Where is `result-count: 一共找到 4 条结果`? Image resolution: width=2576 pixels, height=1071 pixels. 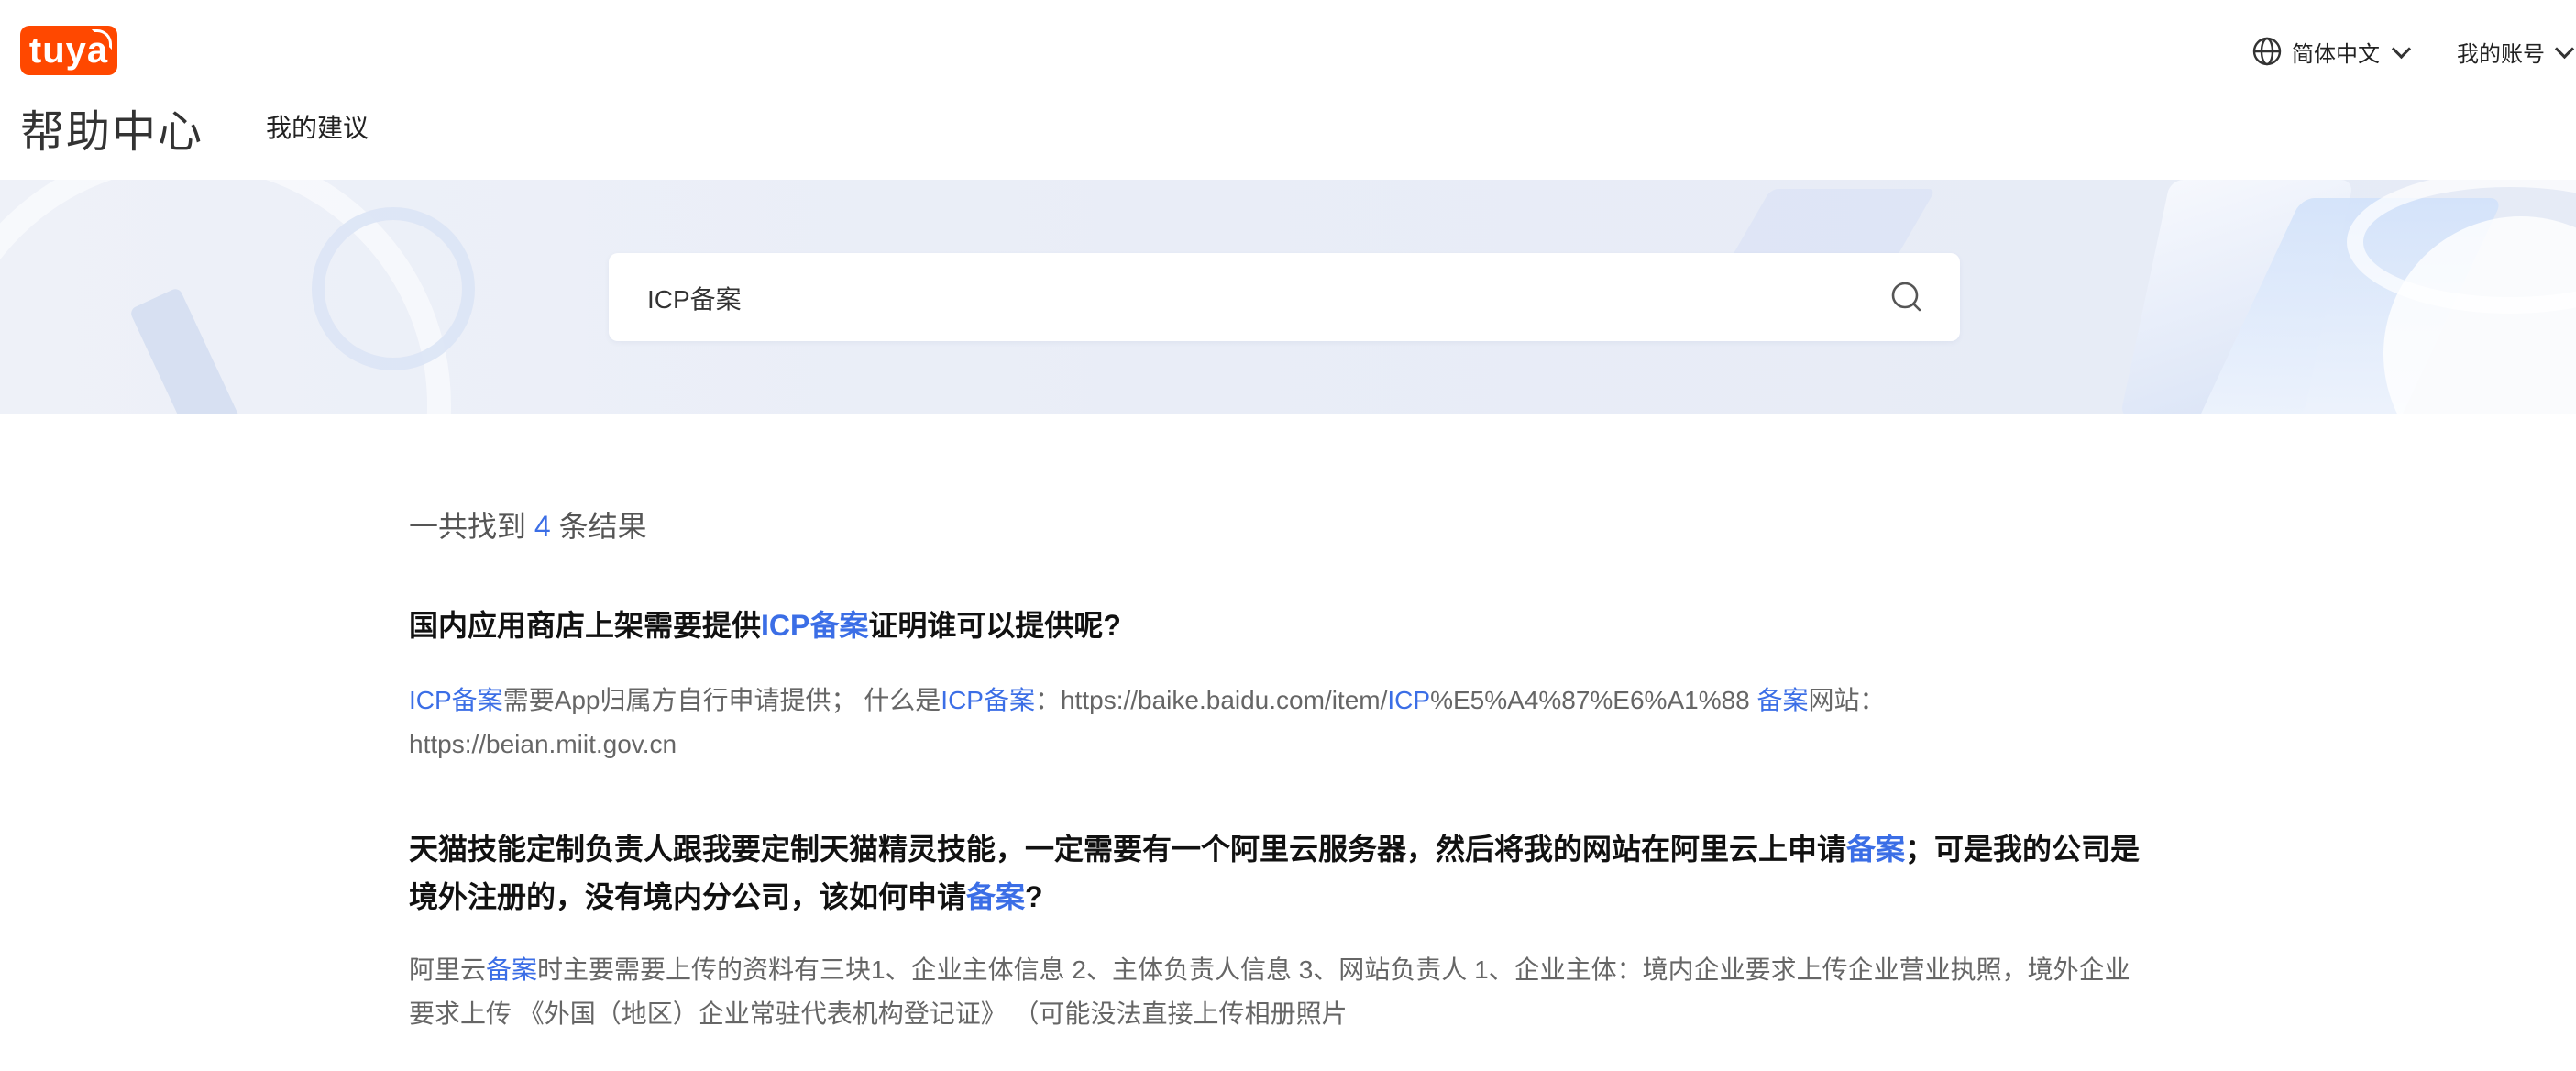
result-count: 一共找到 4 条结果 is located at coordinates (1280, 526).